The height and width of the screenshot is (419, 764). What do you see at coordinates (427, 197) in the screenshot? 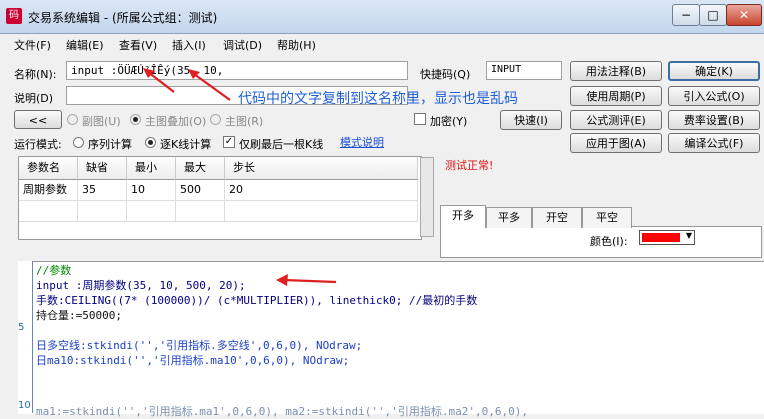
I see `table-scrollbar` at bounding box center [427, 197].